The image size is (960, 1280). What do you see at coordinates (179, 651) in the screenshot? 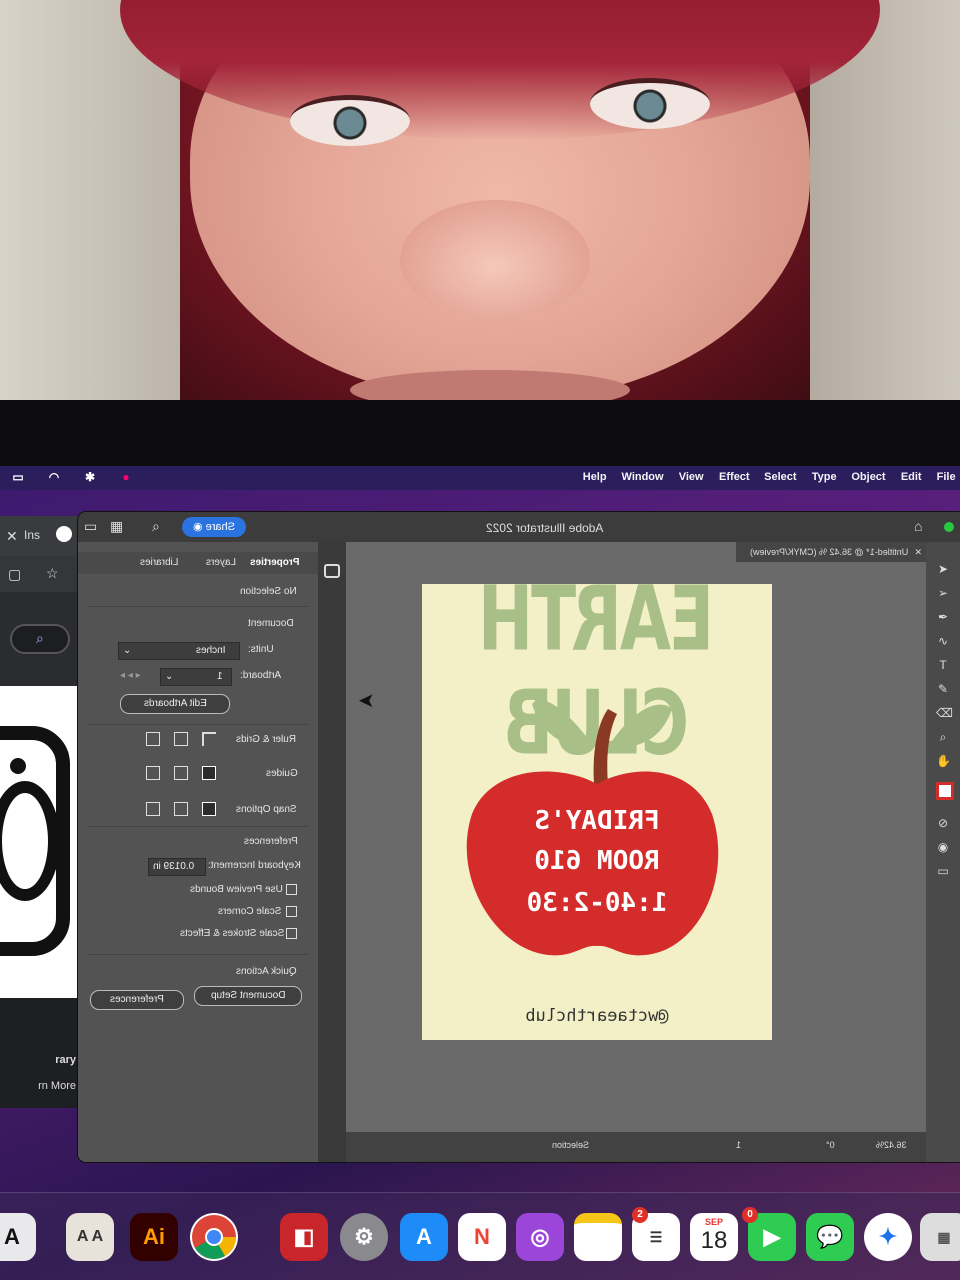
I see `units-select: Inches ⌄` at bounding box center [179, 651].